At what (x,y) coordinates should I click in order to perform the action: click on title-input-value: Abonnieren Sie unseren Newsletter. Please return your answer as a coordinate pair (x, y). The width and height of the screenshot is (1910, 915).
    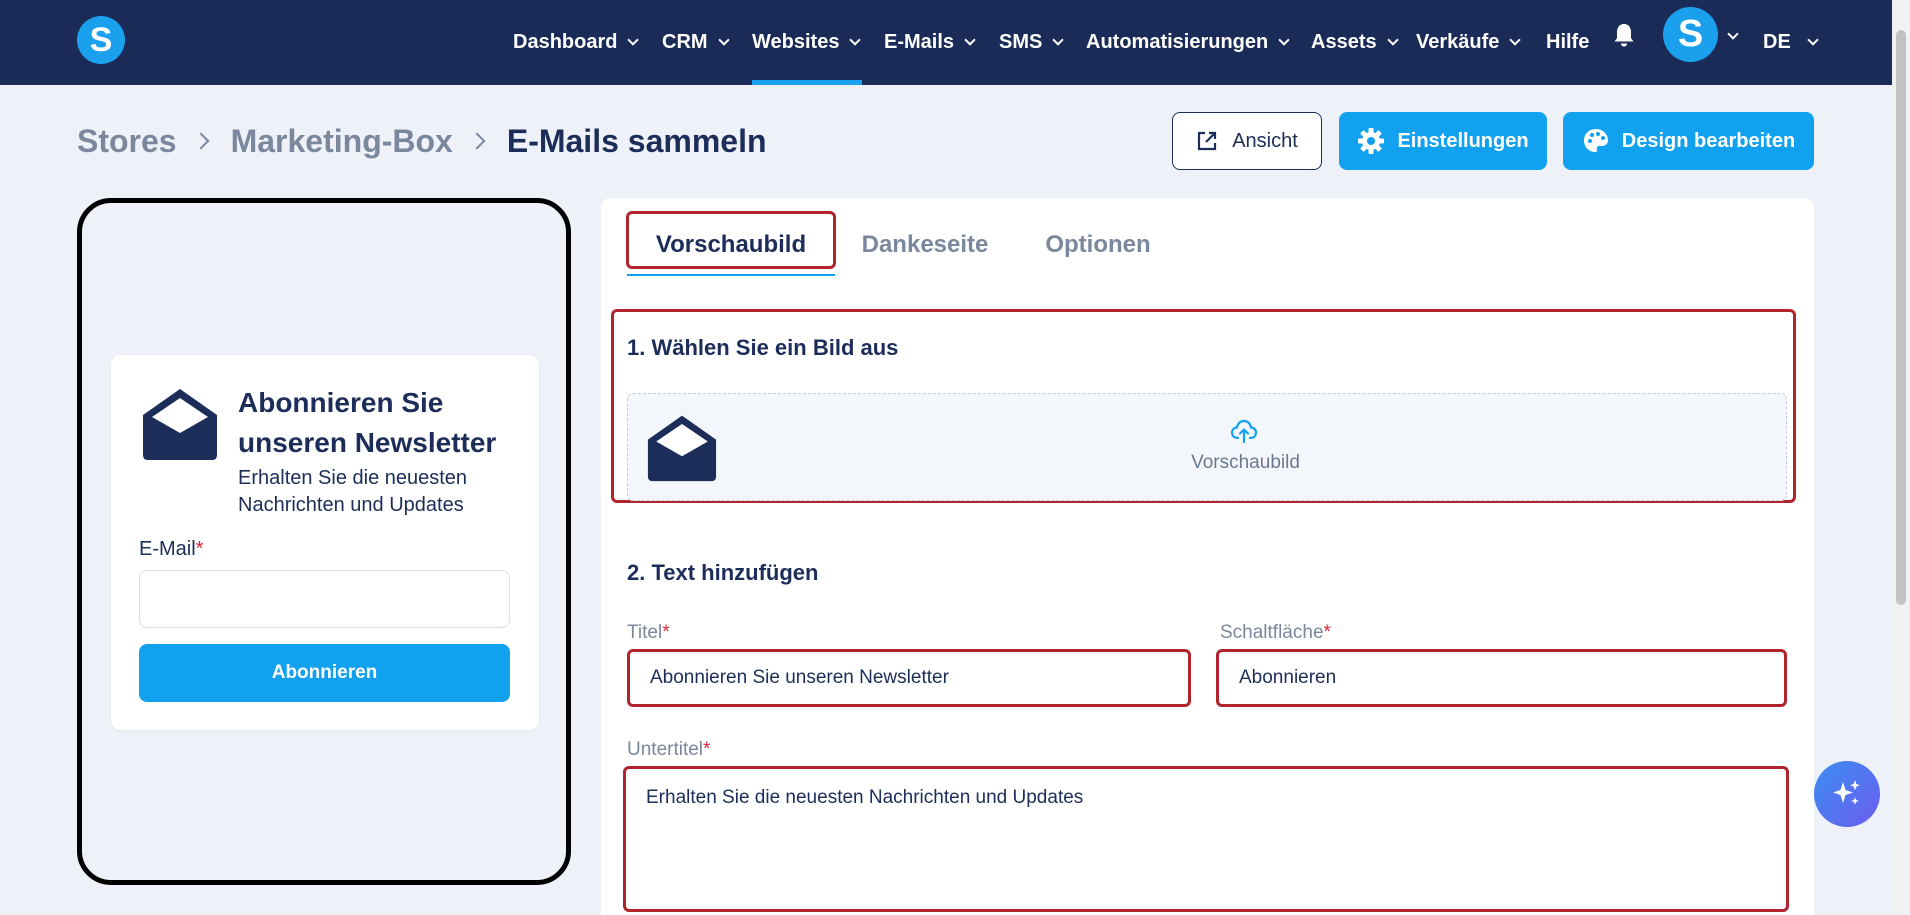
    Looking at the image, I should click on (799, 677).